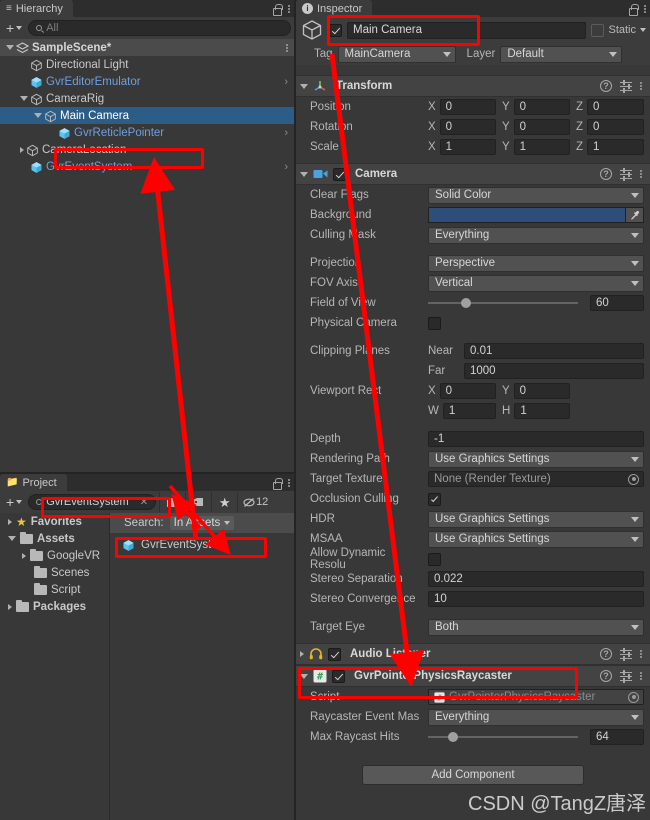 The width and height of the screenshot is (650, 820). Describe the element at coordinates (54, 606) in the screenshot. I see `project-tree-item-packages: Packages` at that location.